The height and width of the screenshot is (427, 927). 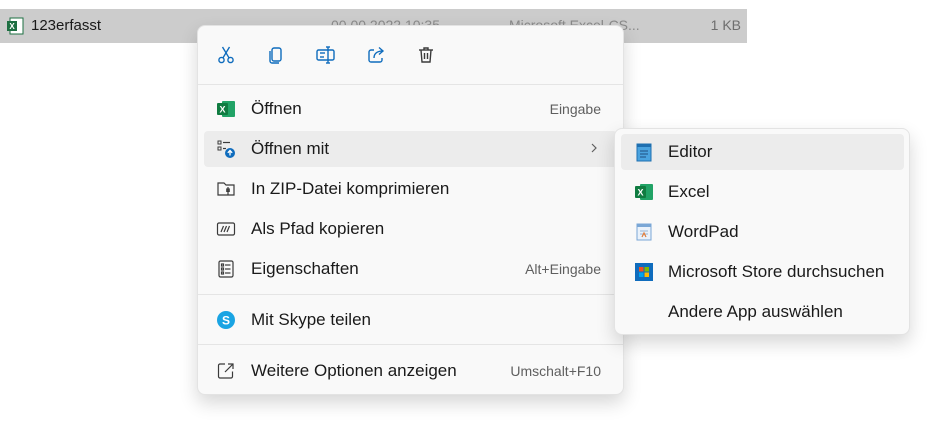 What do you see at coordinates (563, 269) in the screenshot?
I see `menu-item-shortcut: Alt+Eingabe` at bounding box center [563, 269].